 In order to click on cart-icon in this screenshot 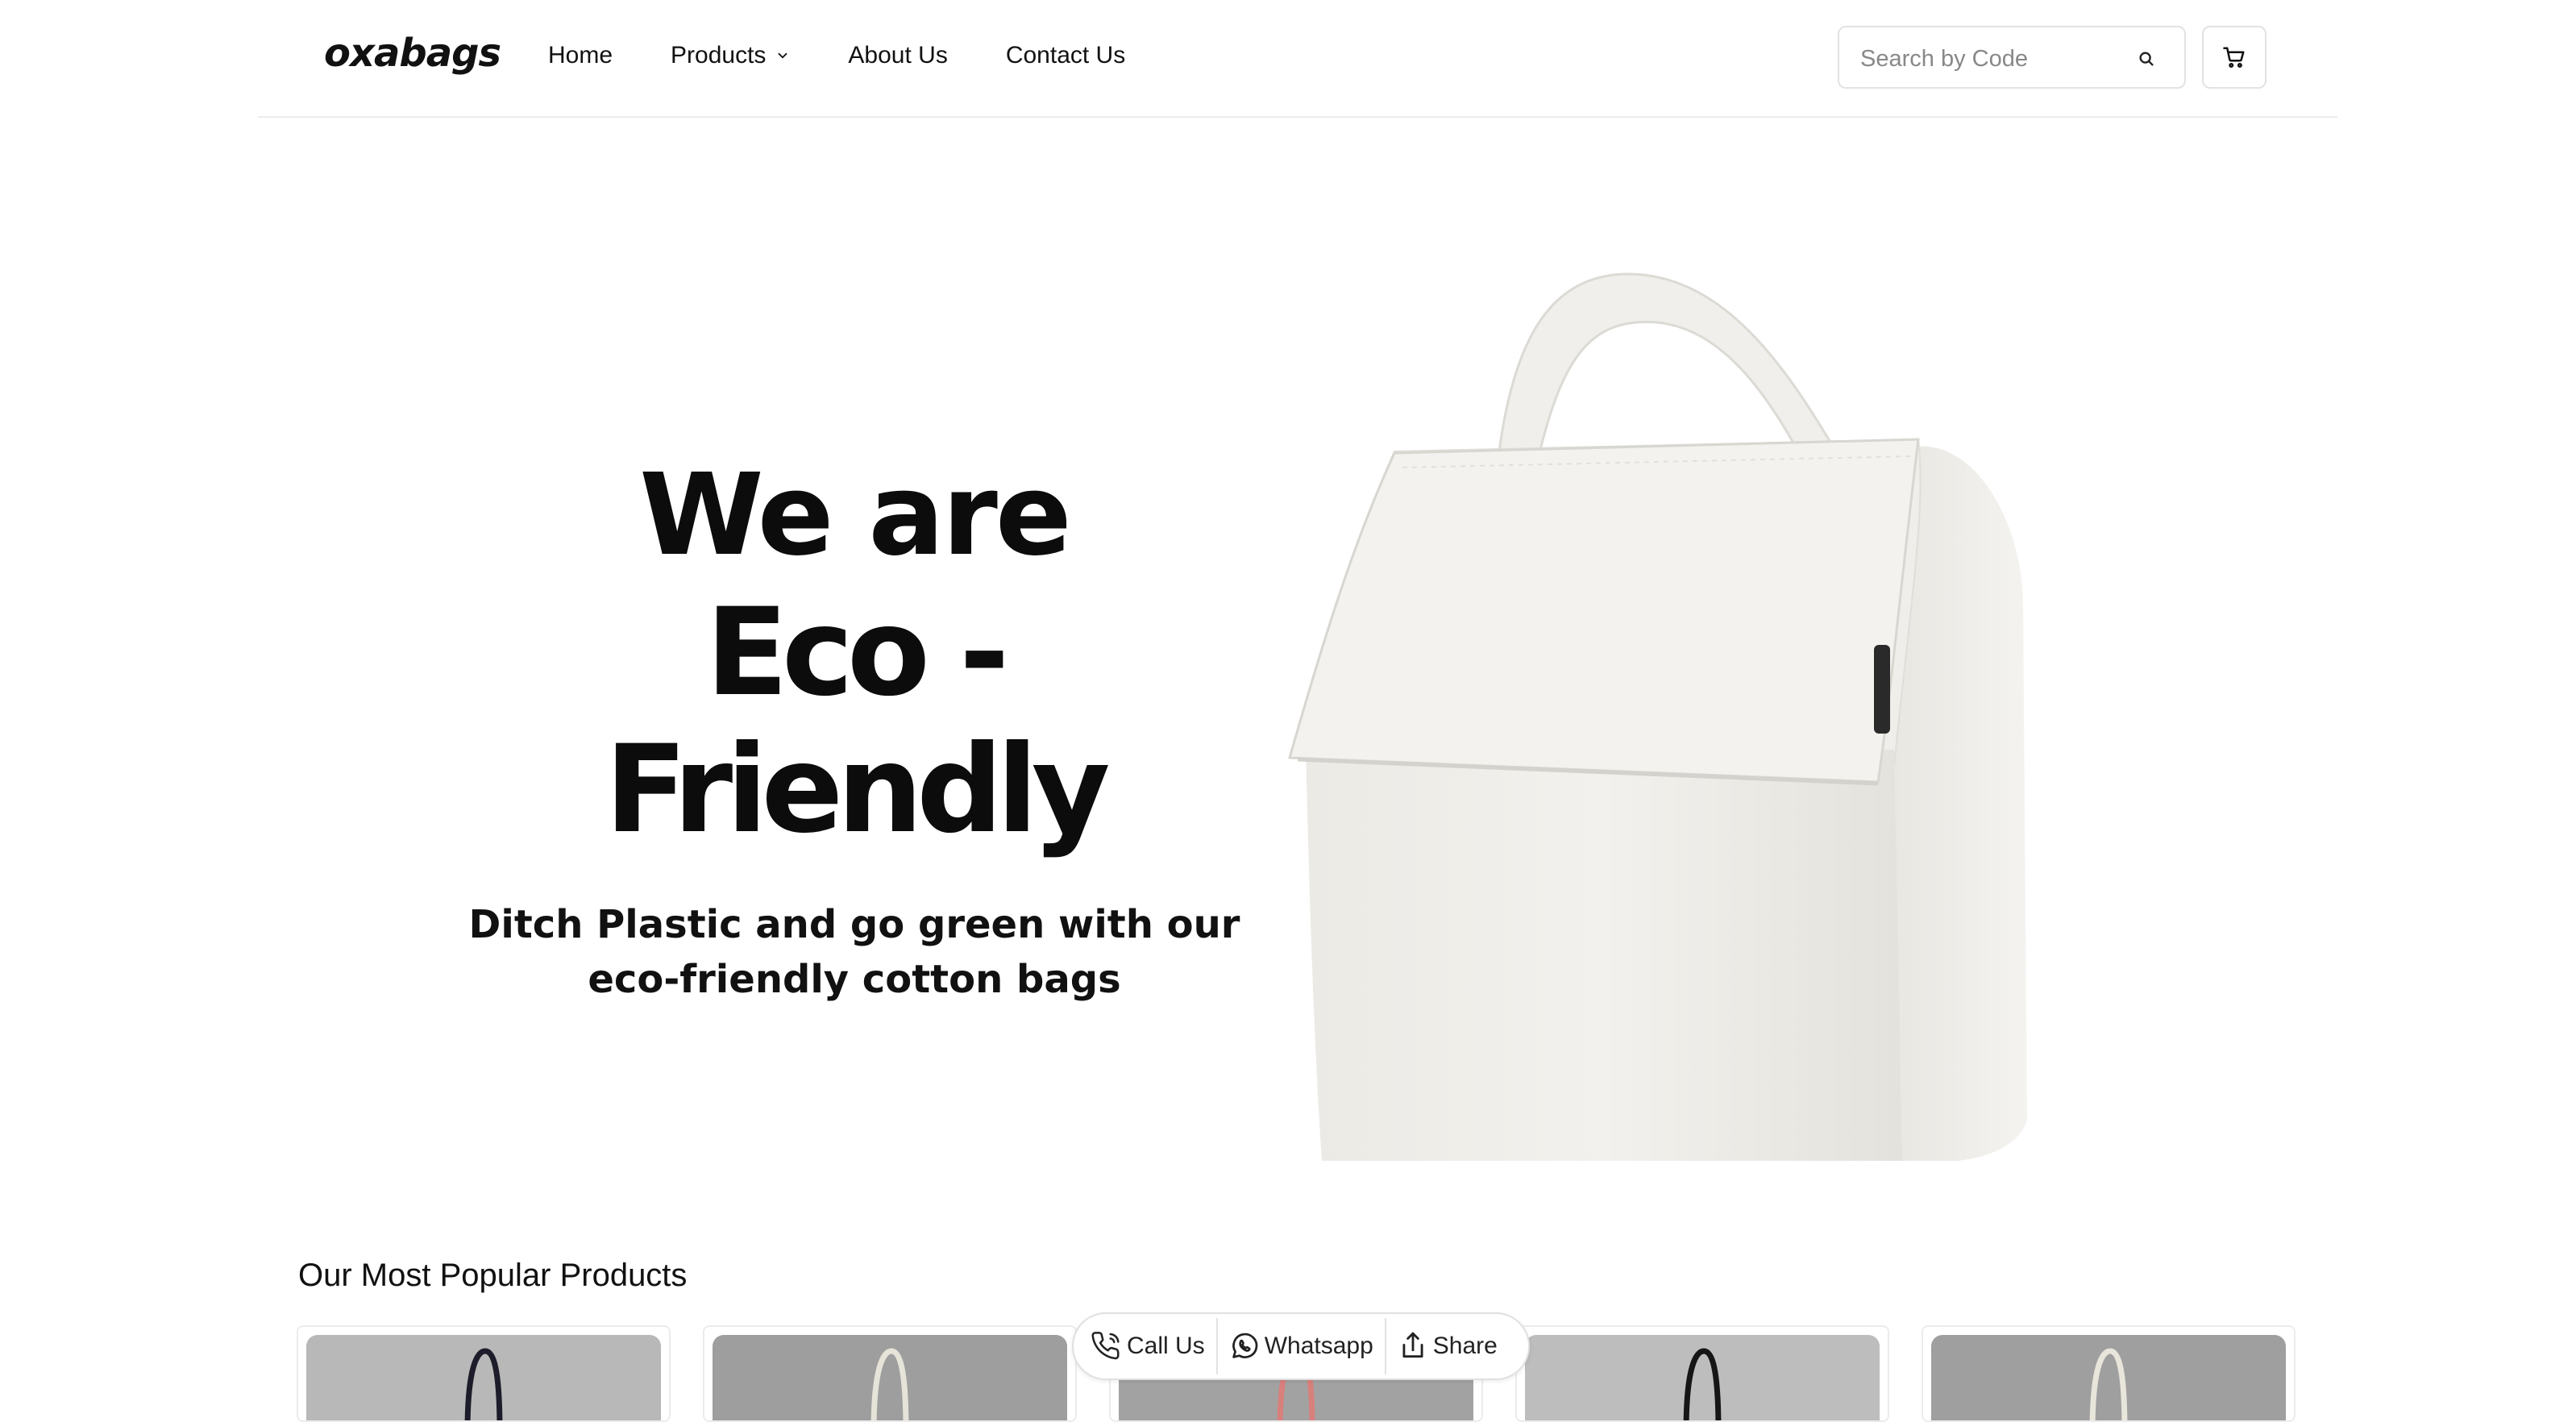, I will do `click(2234, 58)`.